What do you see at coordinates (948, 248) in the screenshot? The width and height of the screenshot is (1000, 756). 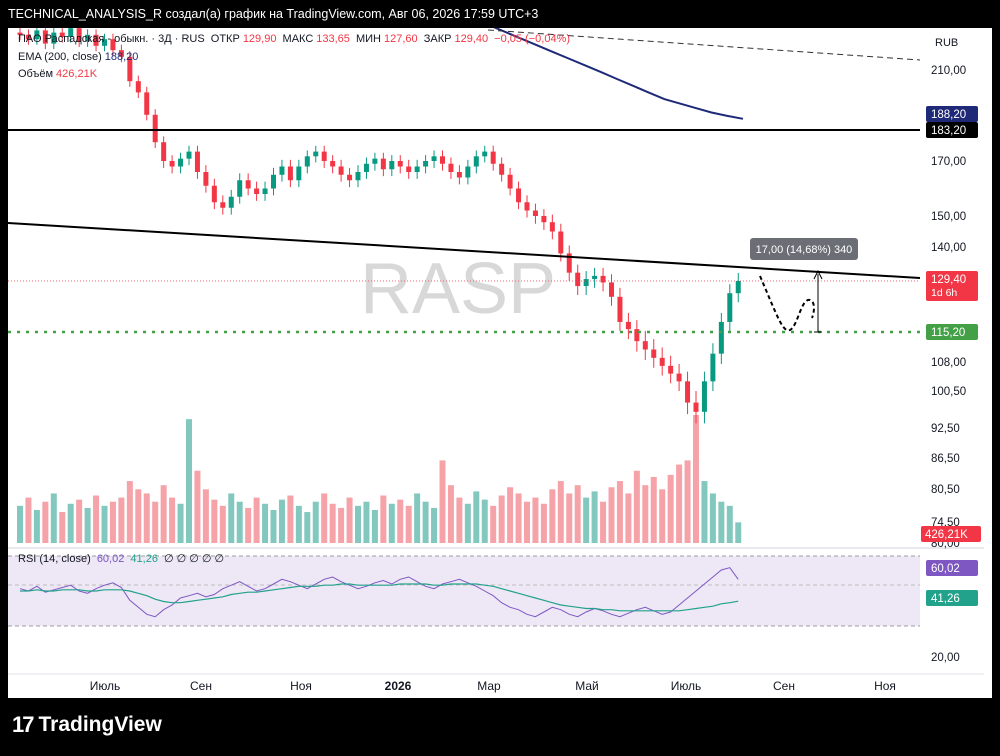 I see `y-tick-label: 140,00` at bounding box center [948, 248].